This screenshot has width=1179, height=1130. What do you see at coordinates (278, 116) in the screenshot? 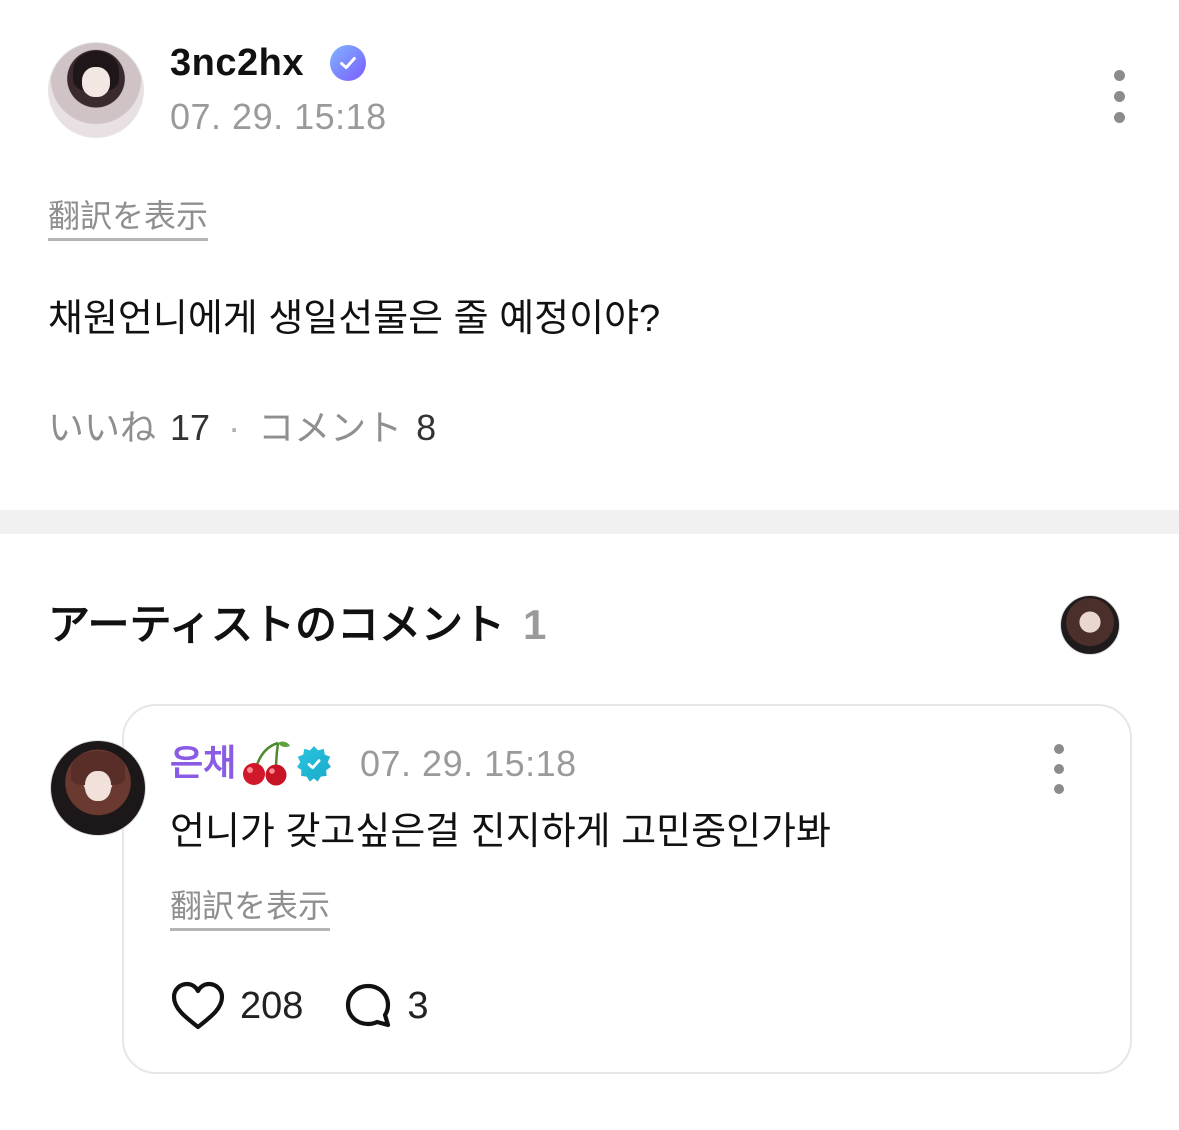
I see `post-timestamp: 07. 29. 15:18` at bounding box center [278, 116].